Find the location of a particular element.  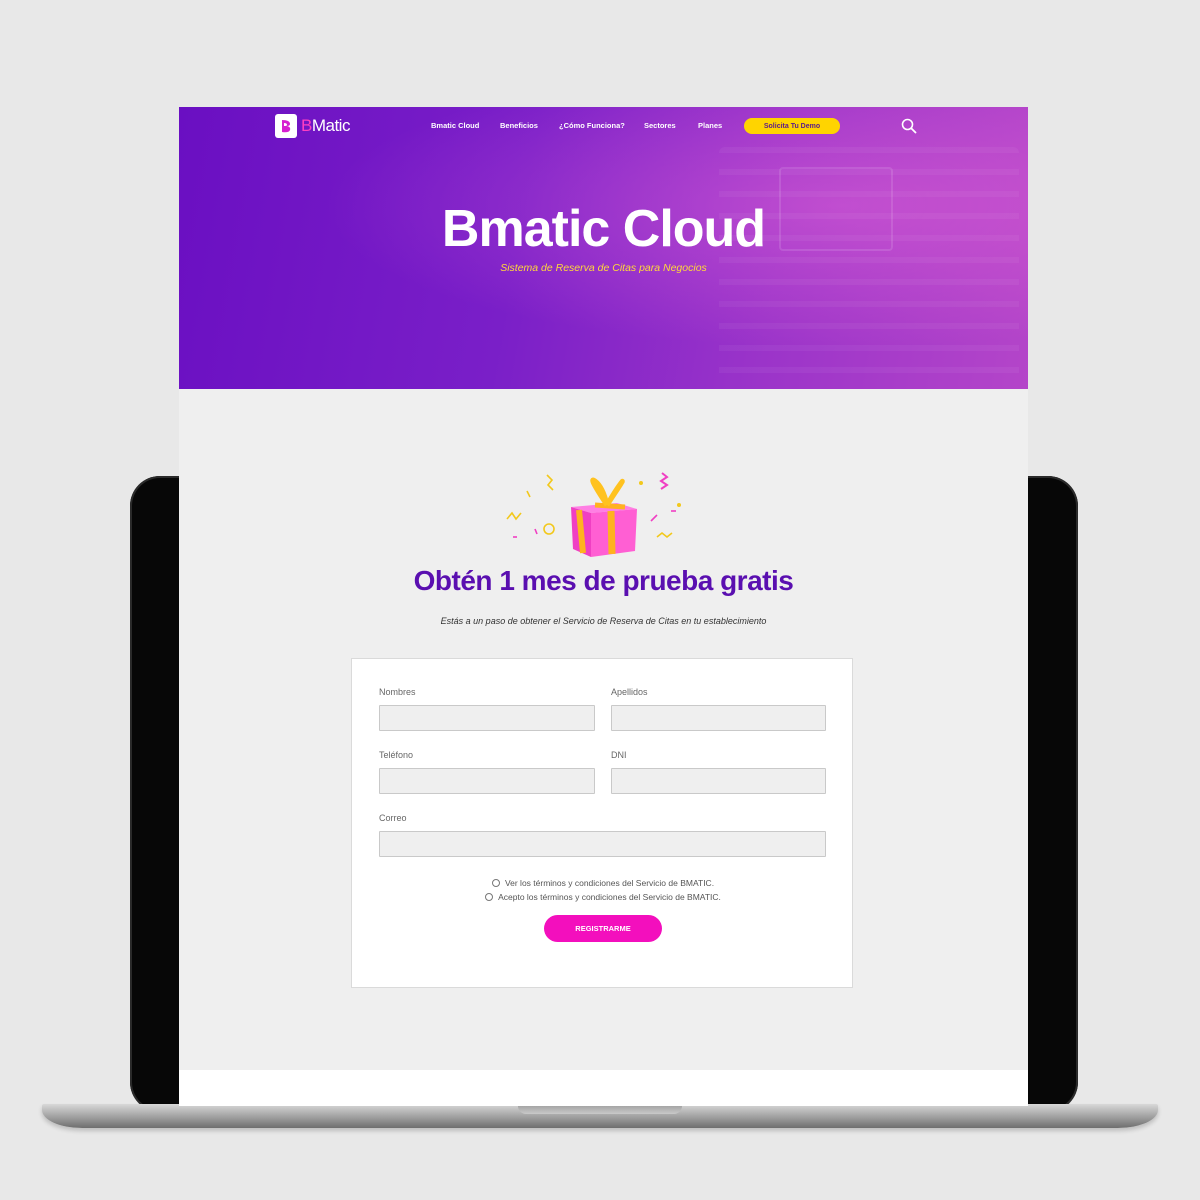

correo-field is located at coordinates (602, 844).